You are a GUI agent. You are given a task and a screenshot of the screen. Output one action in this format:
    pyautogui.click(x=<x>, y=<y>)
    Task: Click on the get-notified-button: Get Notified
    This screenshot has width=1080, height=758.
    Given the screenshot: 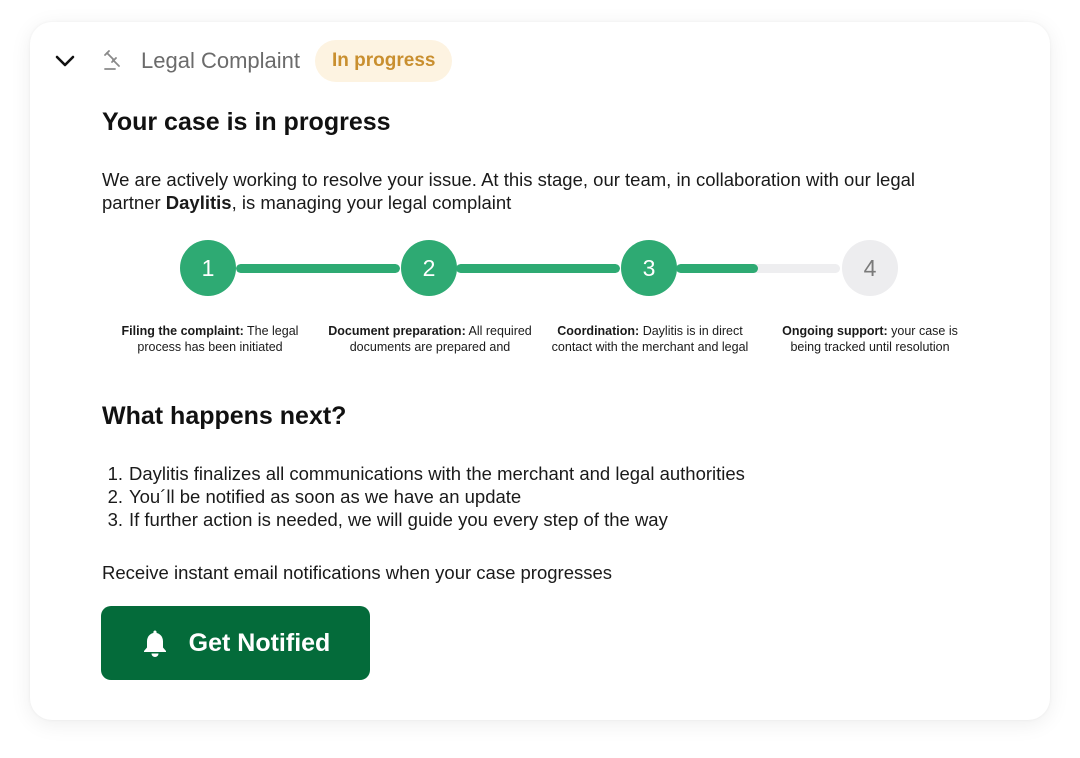 What is the action you would take?
    pyautogui.click(x=235, y=643)
    